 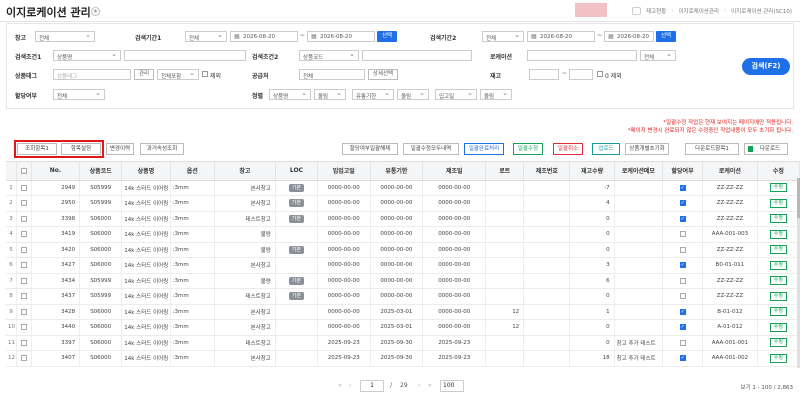 I want to click on first-page-button: «, so click(x=340, y=385).